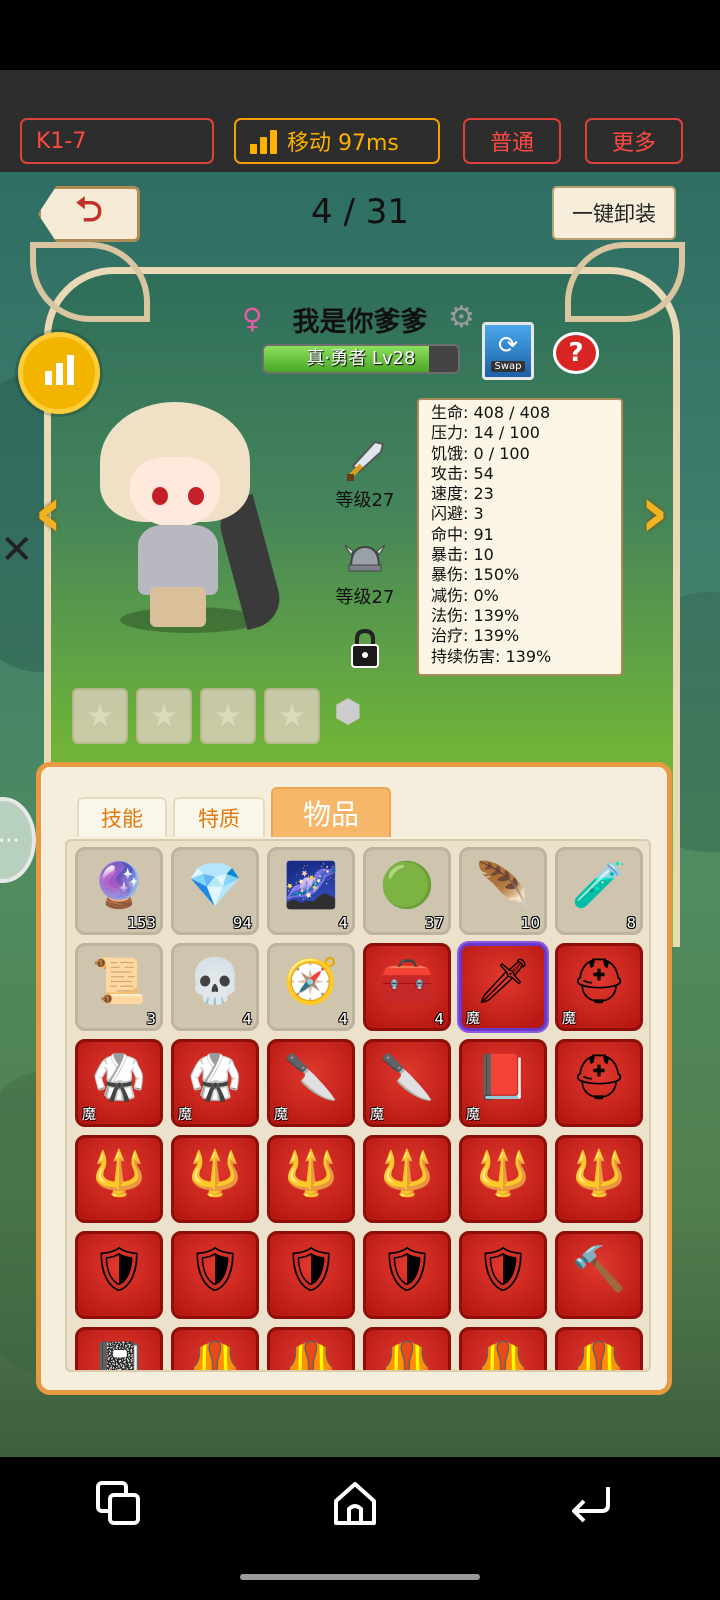 Image resolution: width=720 pixels, height=1600 pixels. I want to click on top-bar: K1-7 移动 97ms 普通 更多, so click(360, 121).